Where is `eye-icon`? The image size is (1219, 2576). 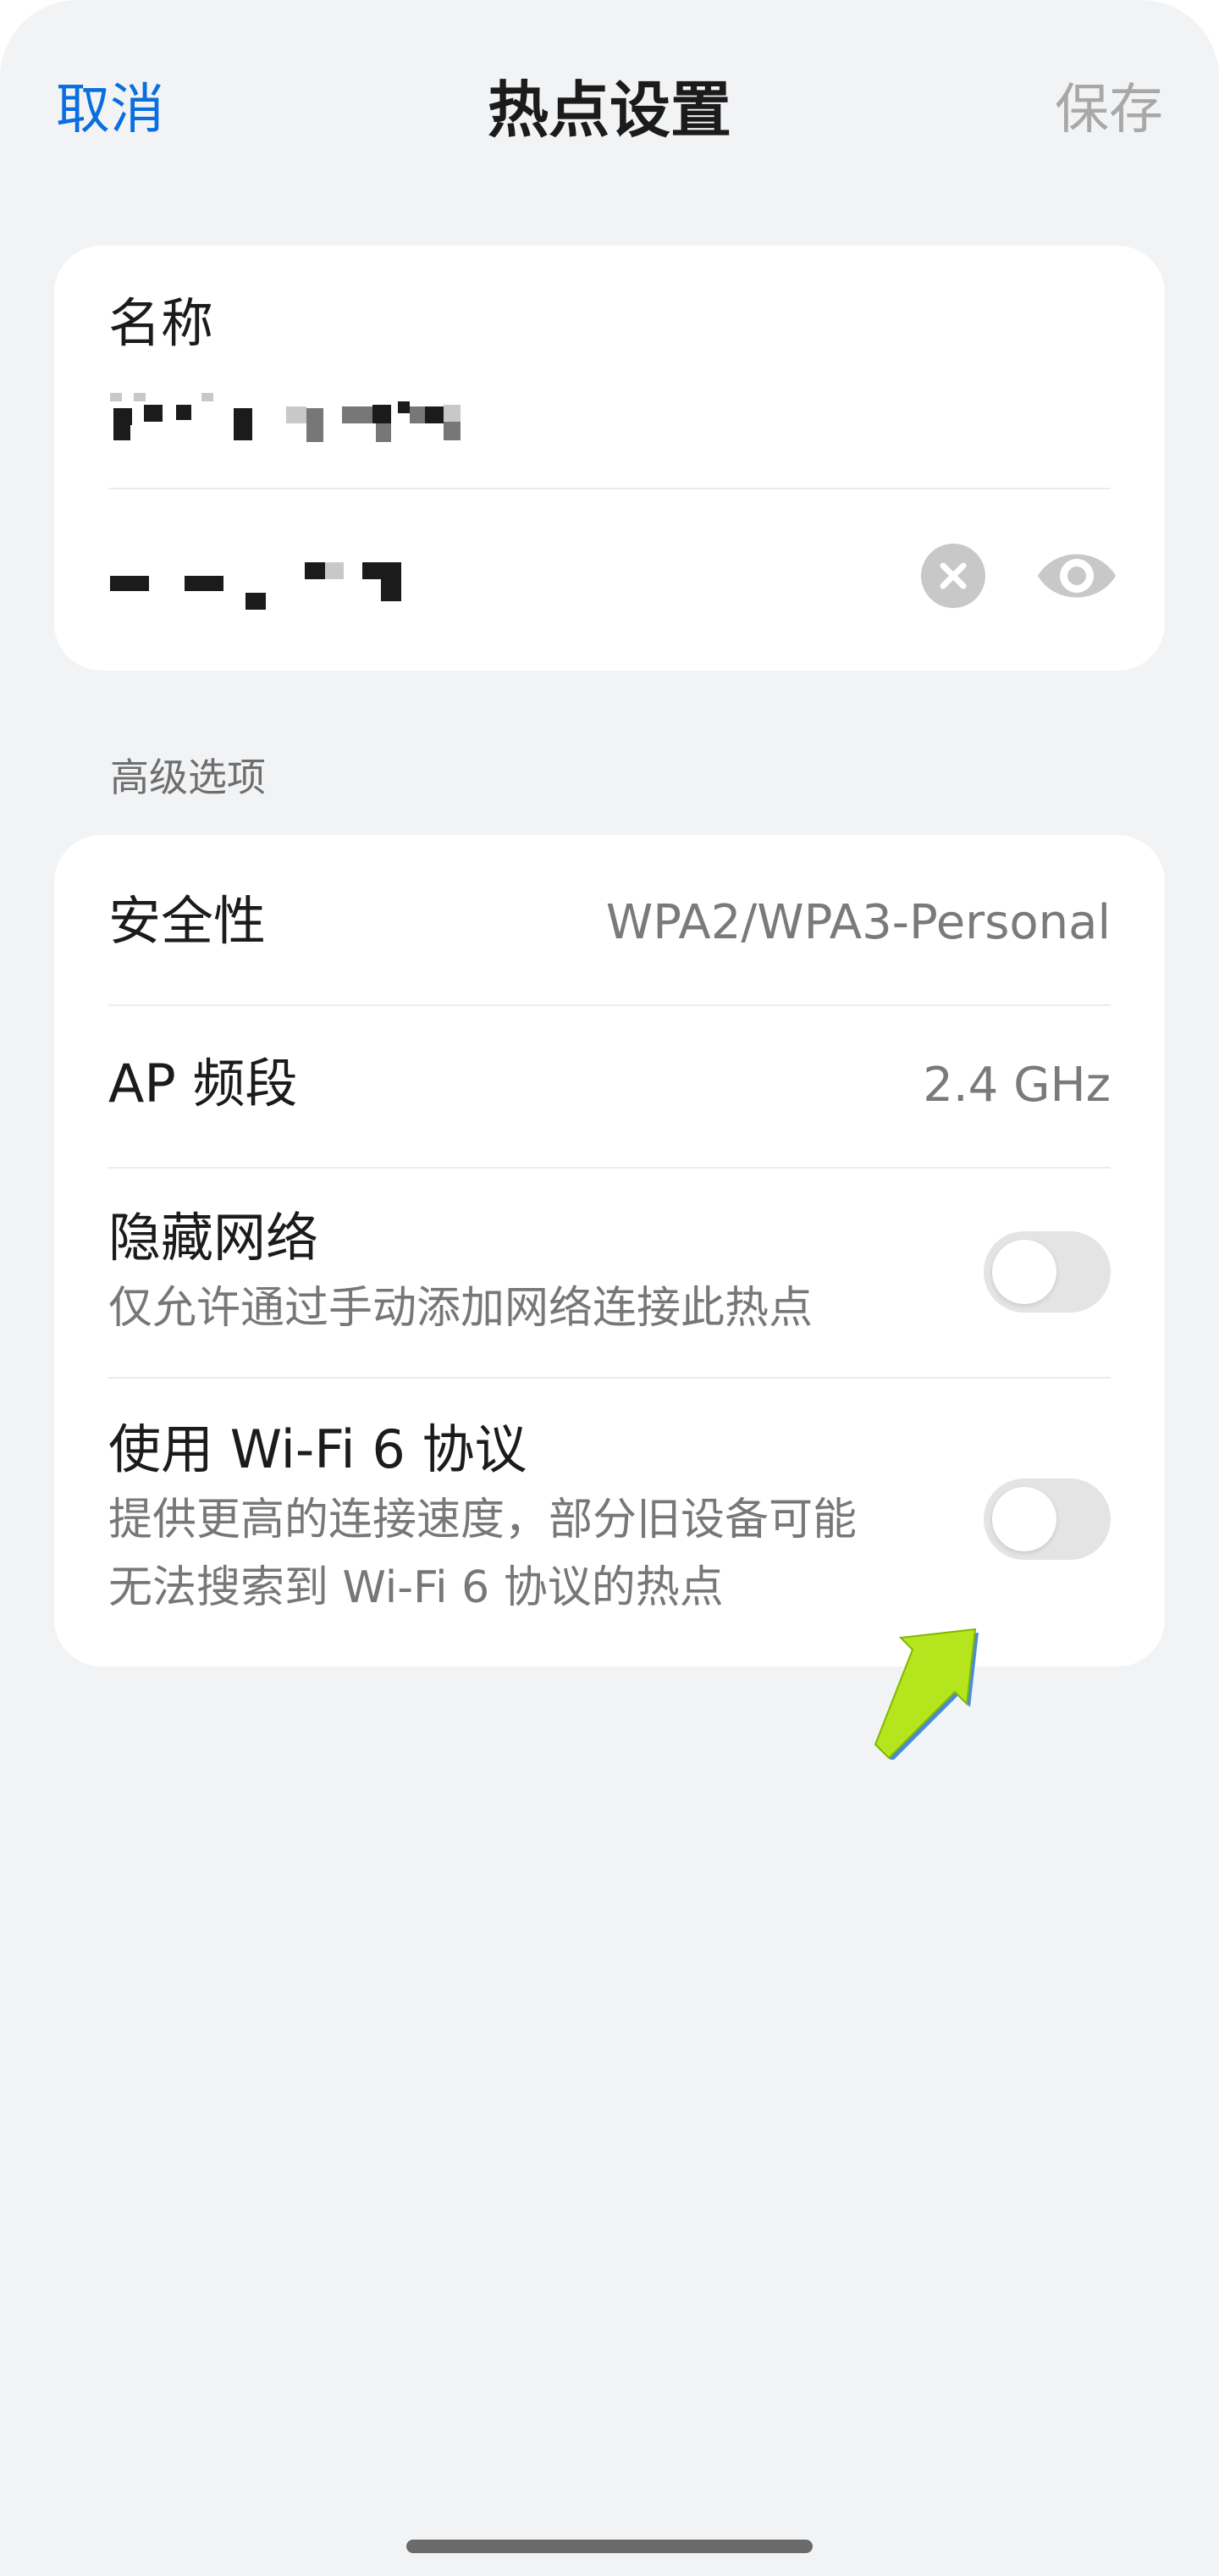
eye-icon is located at coordinates (1077, 576).